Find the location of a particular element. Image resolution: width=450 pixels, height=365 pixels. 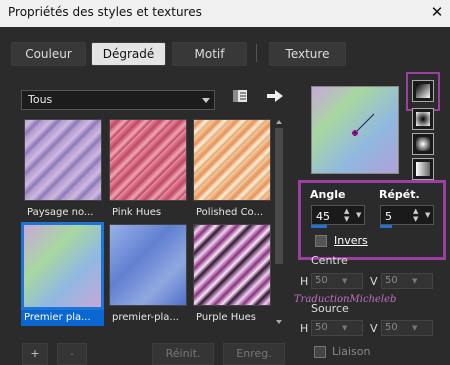

thumbnail-label: Pink Hues is located at coordinates (137, 212).